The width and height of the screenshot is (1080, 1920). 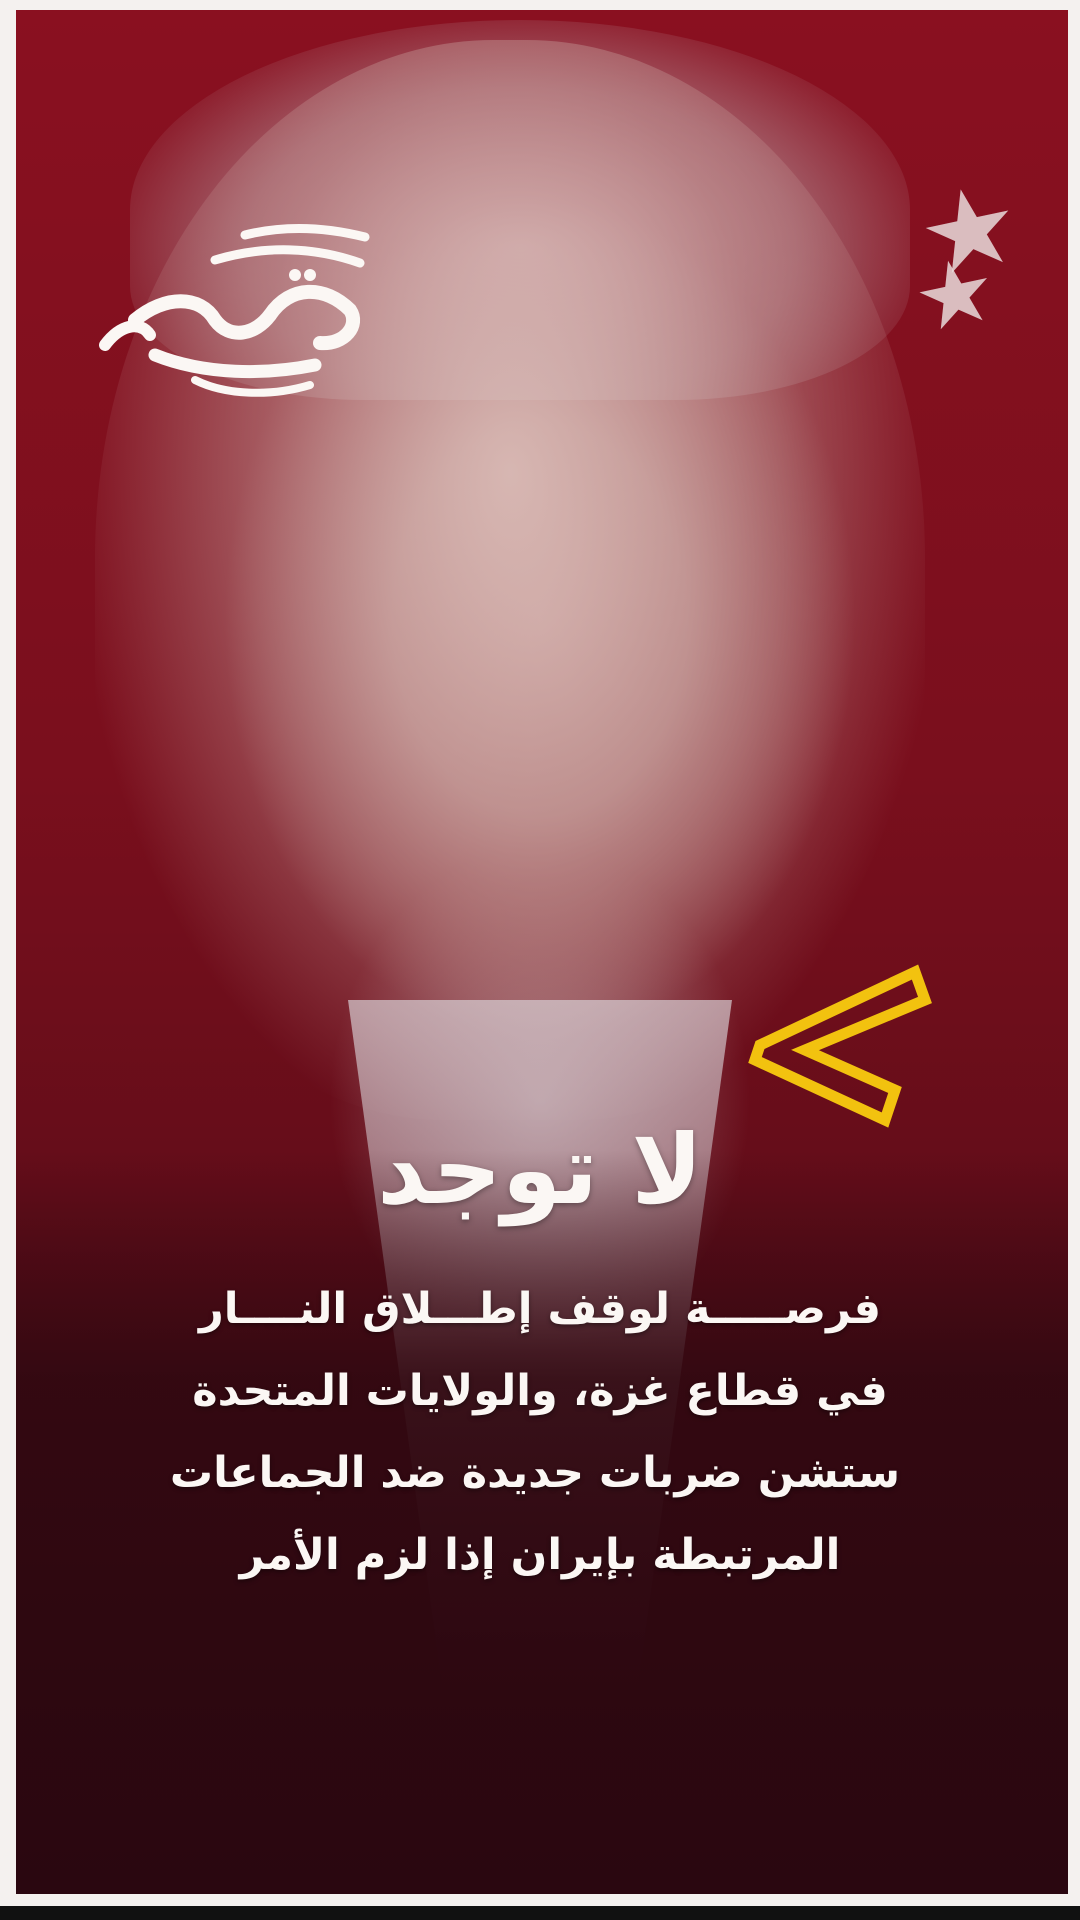 I want to click on body-line: المرتبطة بإيران إذا لزم الأمر, so click(x=540, y=1555).